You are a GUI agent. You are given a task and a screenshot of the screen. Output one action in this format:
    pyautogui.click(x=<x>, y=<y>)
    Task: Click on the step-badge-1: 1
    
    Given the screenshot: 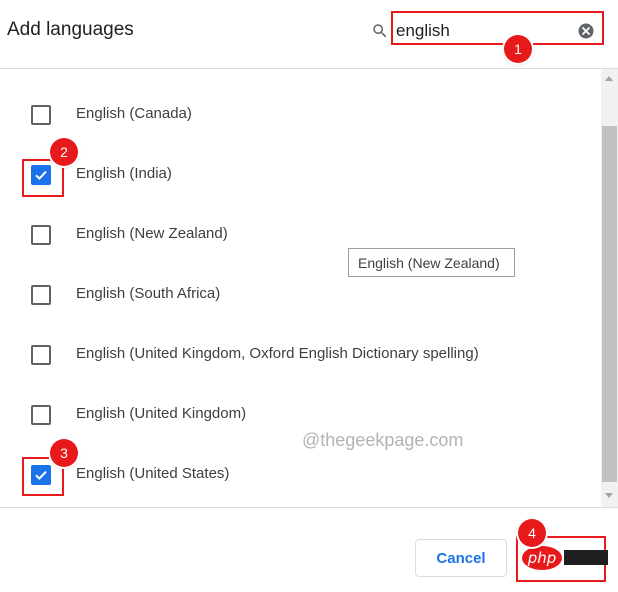 What is the action you would take?
    pyautogui.click(x=518, y=49)
    